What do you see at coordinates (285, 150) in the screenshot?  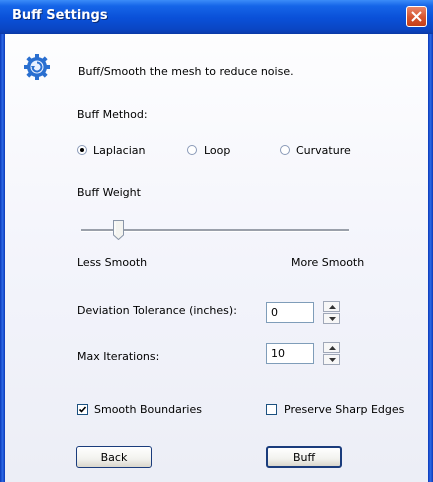 I see `radio-curvature` at bounding box center [285, 150].